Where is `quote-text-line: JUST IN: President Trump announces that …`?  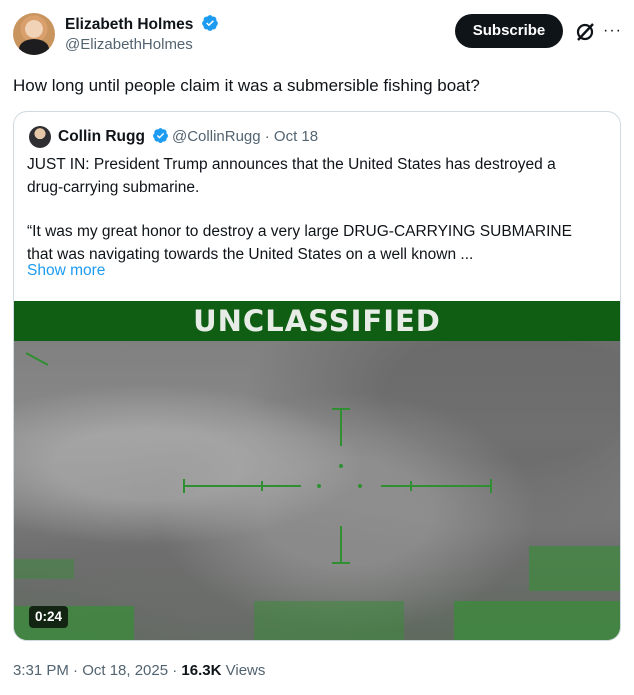 quote-text-line: JUST IN: President Trump announces that … is located at coordinates (291, 164).